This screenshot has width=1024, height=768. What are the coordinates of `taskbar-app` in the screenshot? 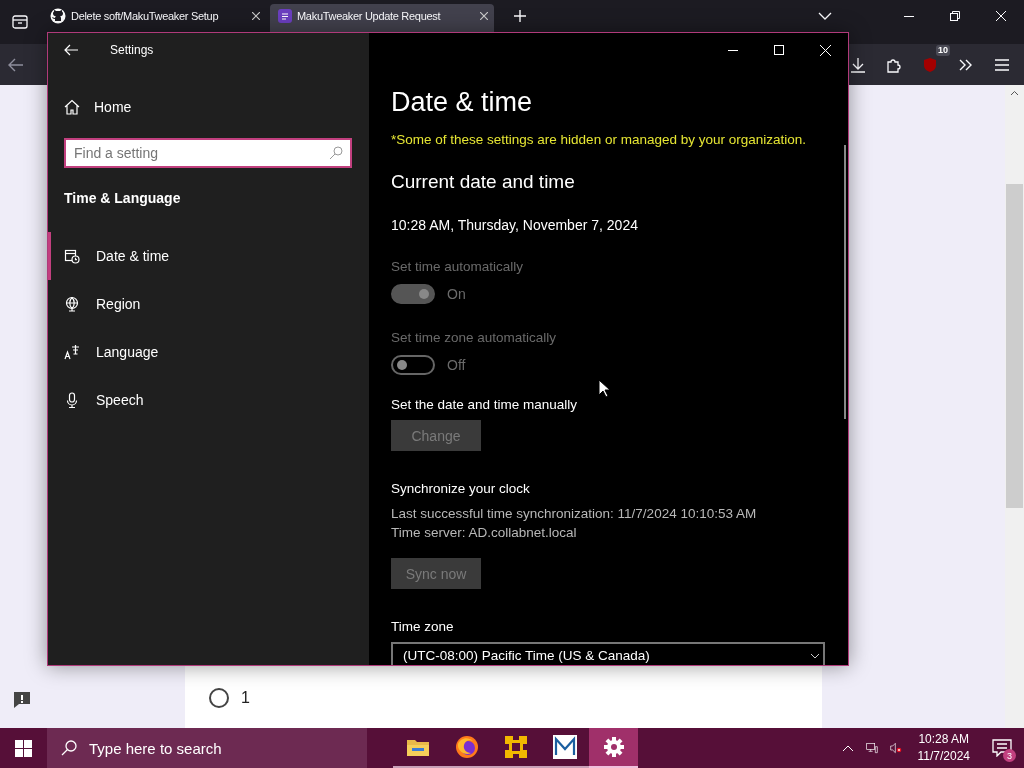 It's located at (613, 748).